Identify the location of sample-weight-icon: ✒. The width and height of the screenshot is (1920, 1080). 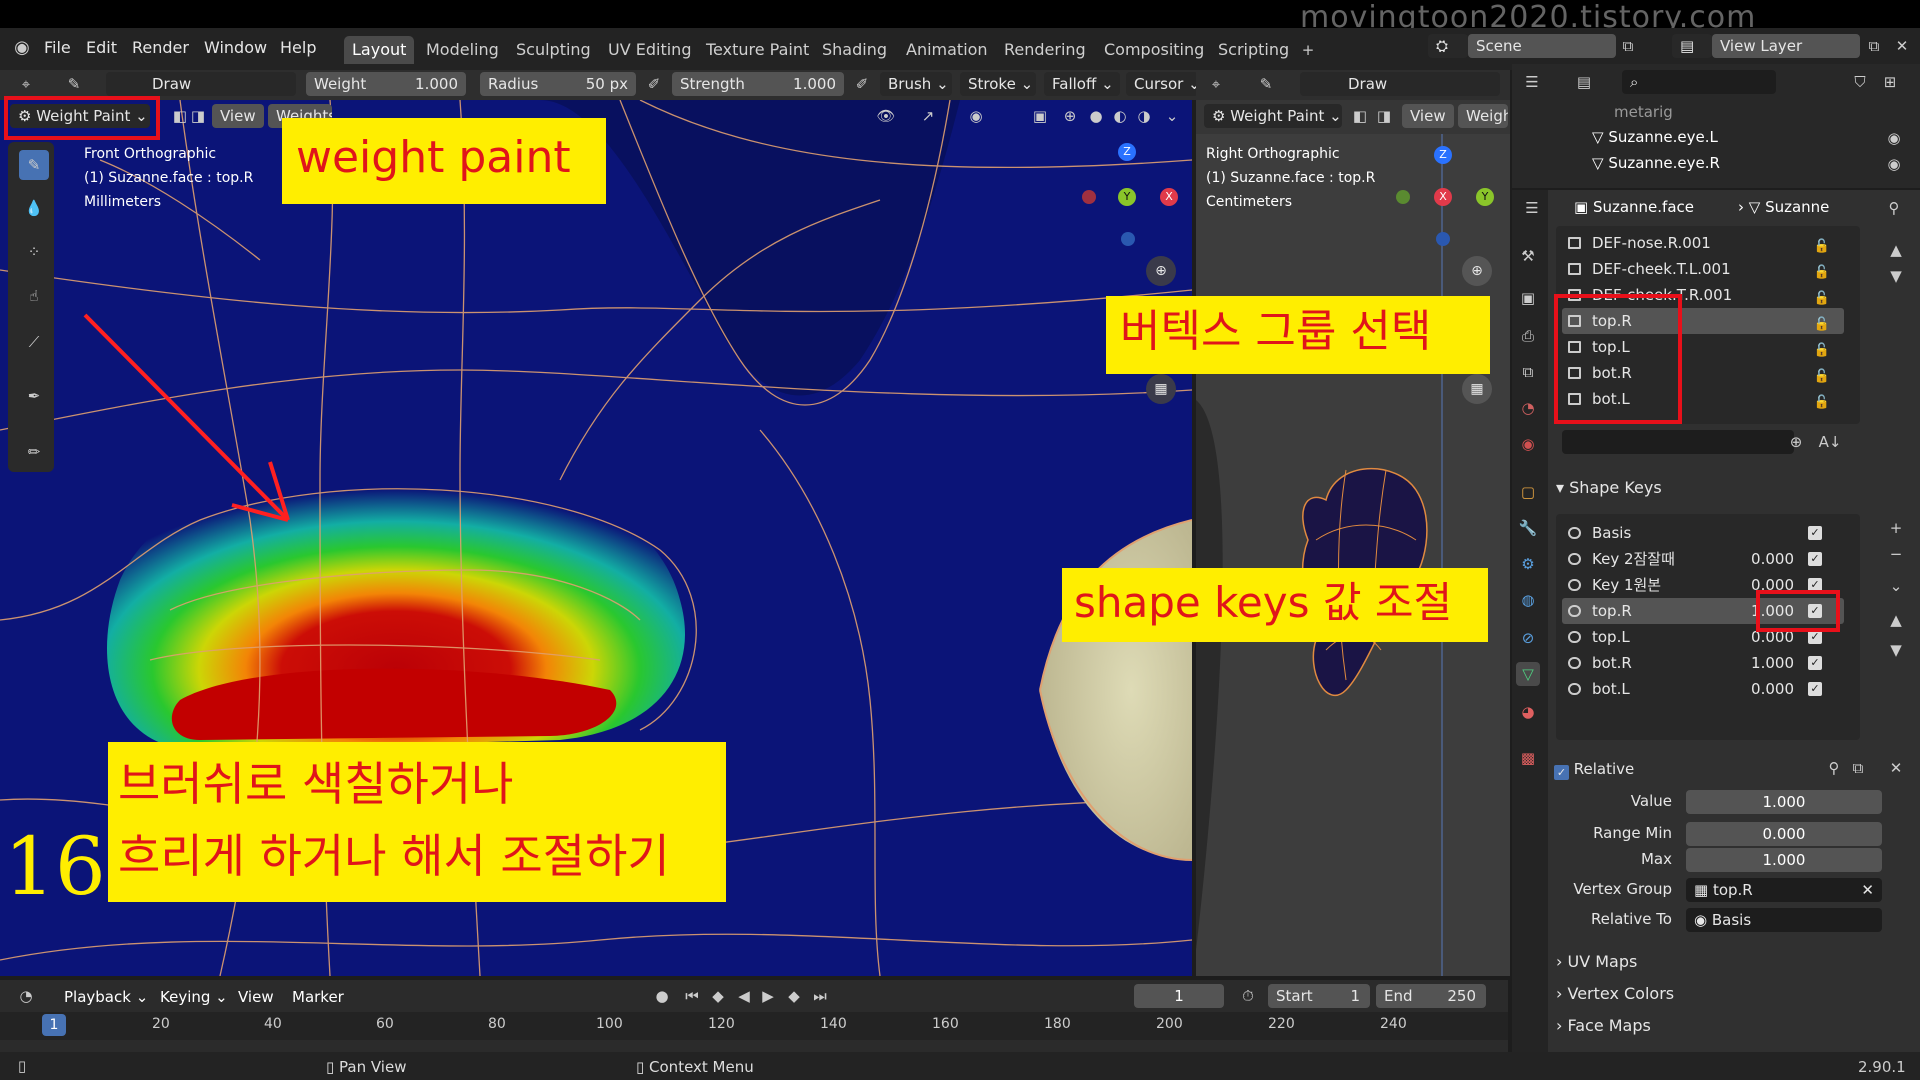
(34, 396).